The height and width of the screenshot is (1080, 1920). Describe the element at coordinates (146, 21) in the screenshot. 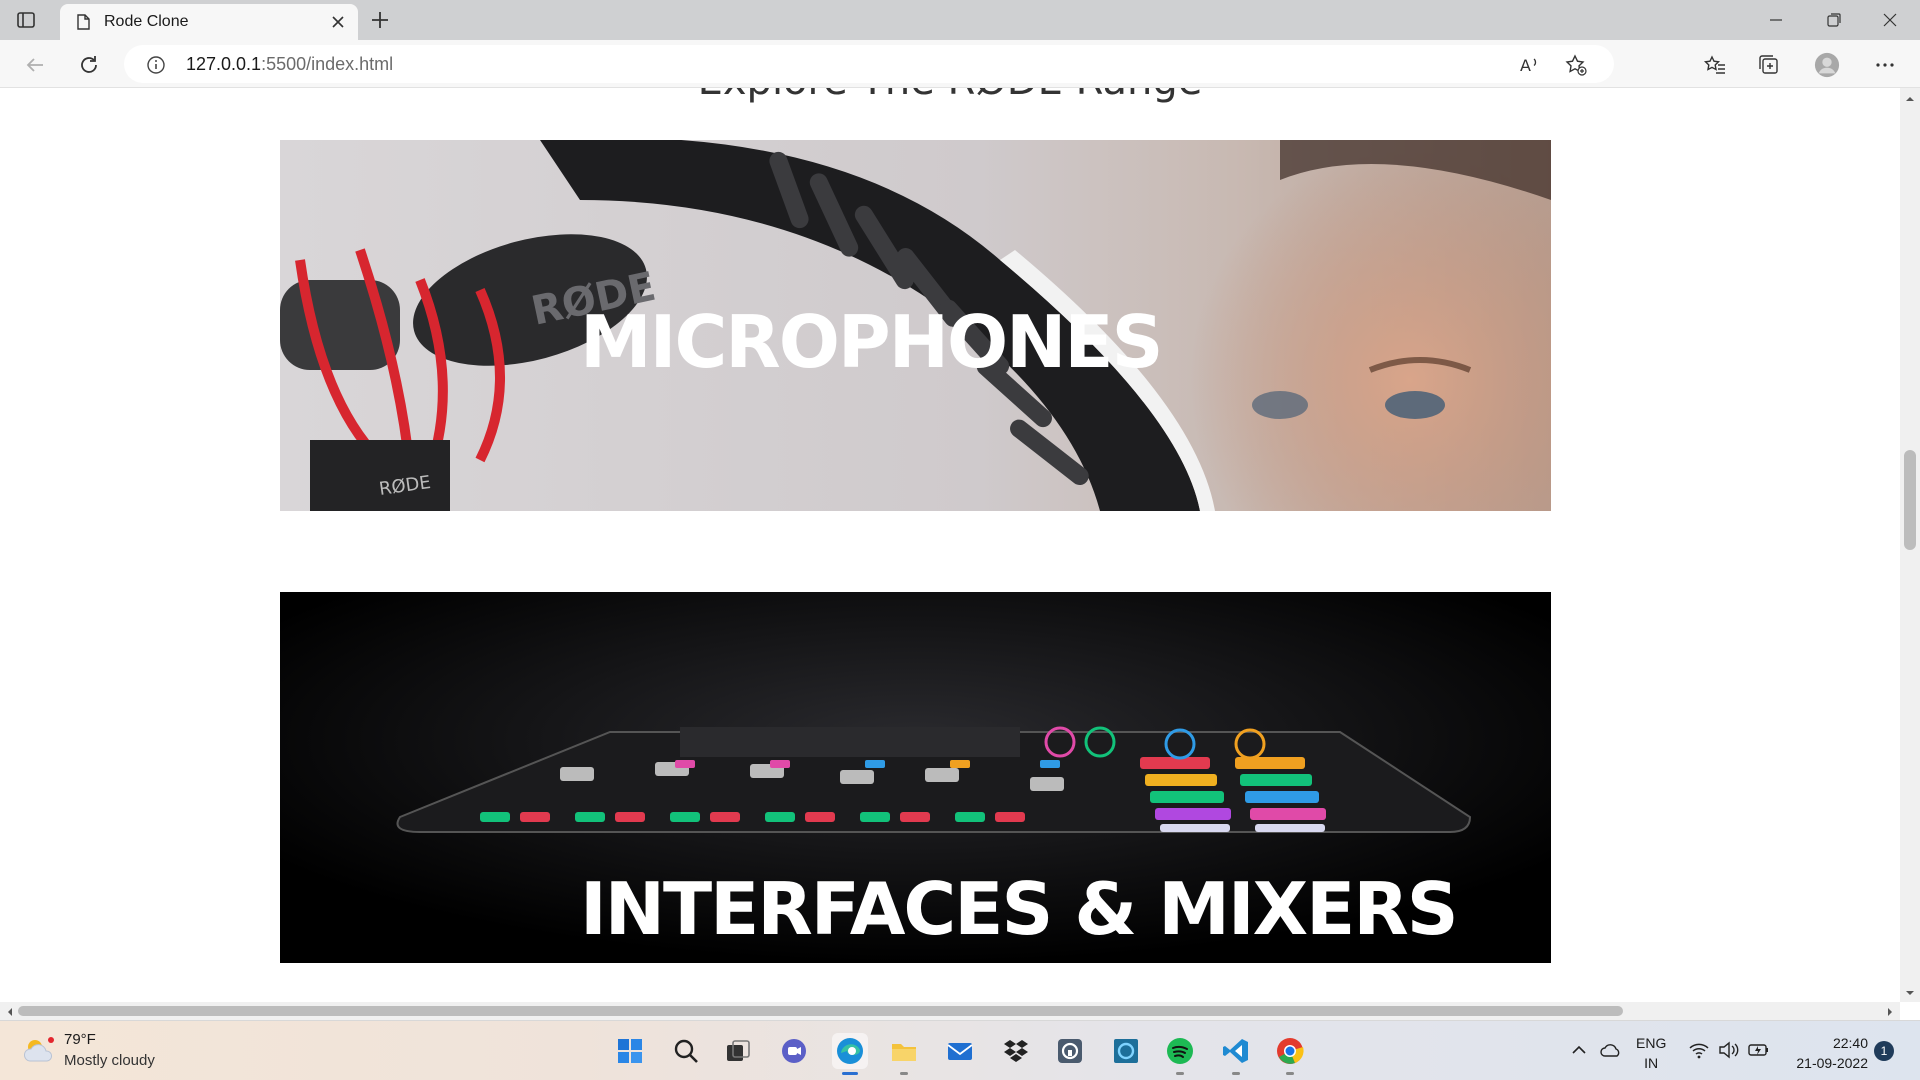

I see `tab-title: Rode Clone` at that location.